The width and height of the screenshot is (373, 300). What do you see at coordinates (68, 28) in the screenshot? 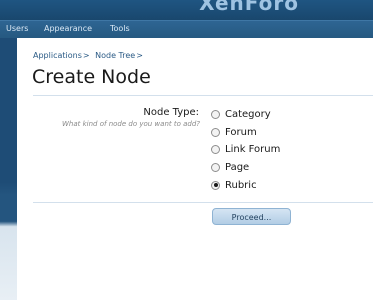
I see `tab-appearance: Appearance` at bounding box center [68, 28].